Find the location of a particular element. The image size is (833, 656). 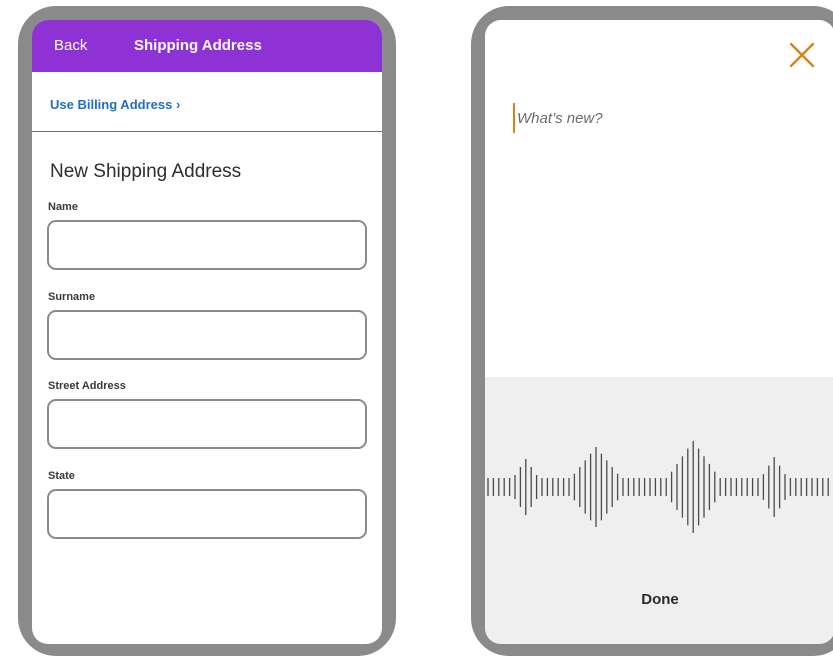

surname-field is located at coordinates (207, 335).